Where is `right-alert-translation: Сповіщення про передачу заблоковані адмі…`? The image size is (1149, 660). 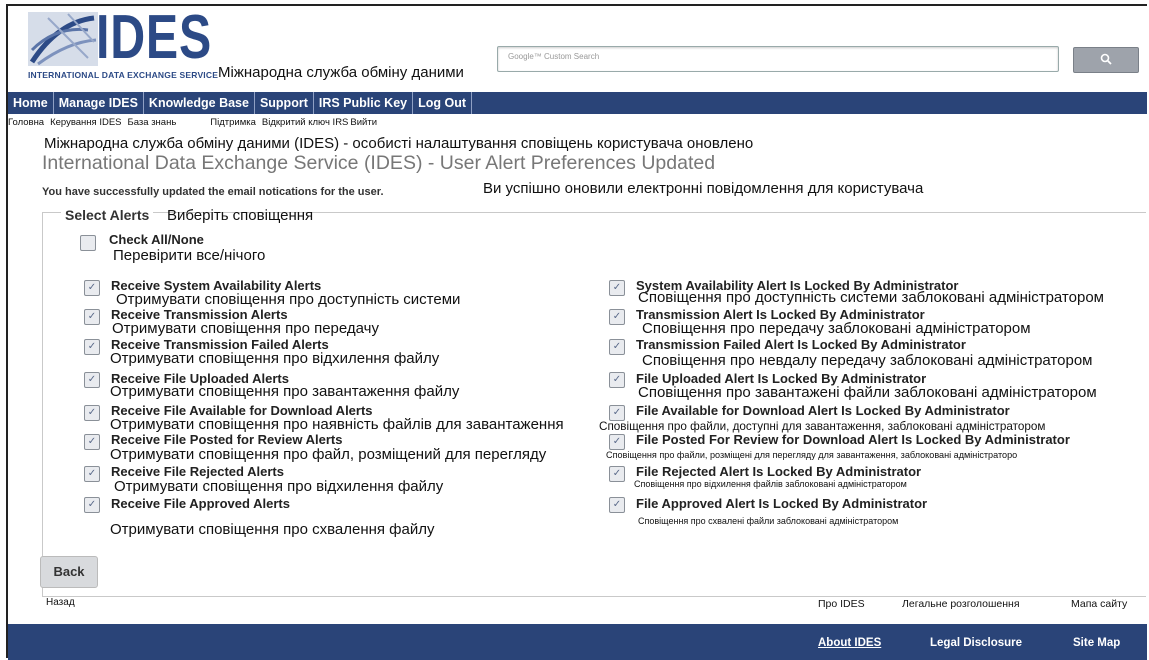 right-alert-translation: Сповіщення про передачу заблоковані адмі… is located at coordinates (836, 328).